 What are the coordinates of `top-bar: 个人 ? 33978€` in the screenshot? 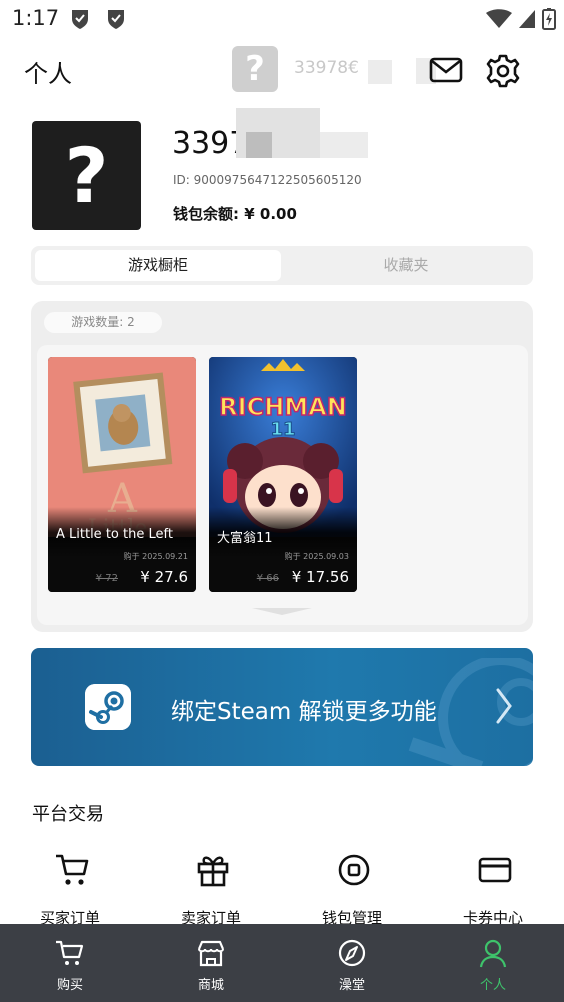 It's located at (282, 70).